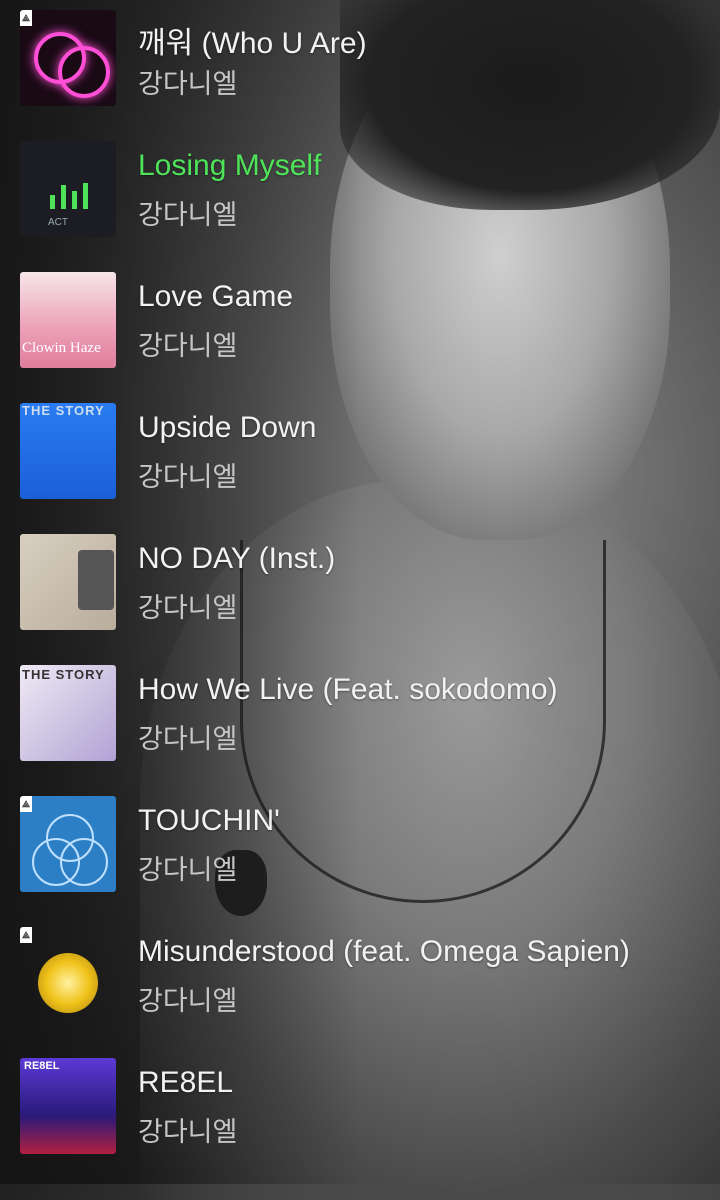 This screenshot has height=1200, width=720. Describe the element at coordinates (96, 580) in the screenshot. I see `device-shape` at that location.